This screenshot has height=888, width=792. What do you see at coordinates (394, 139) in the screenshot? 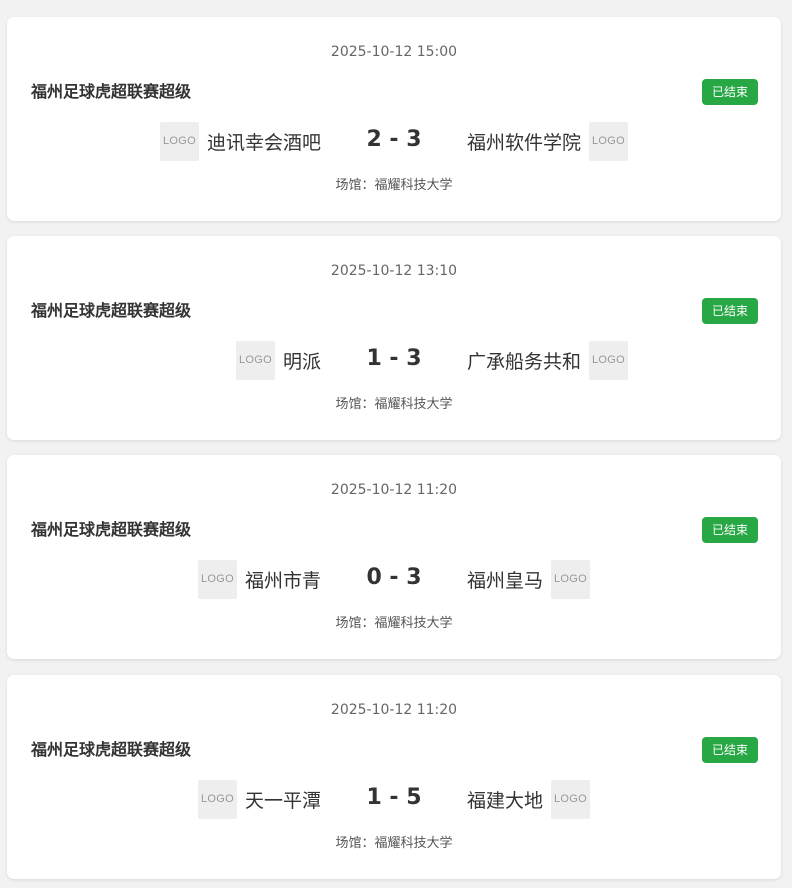
I see `match-score: 2 - 3` at bounding box center [394, 139].